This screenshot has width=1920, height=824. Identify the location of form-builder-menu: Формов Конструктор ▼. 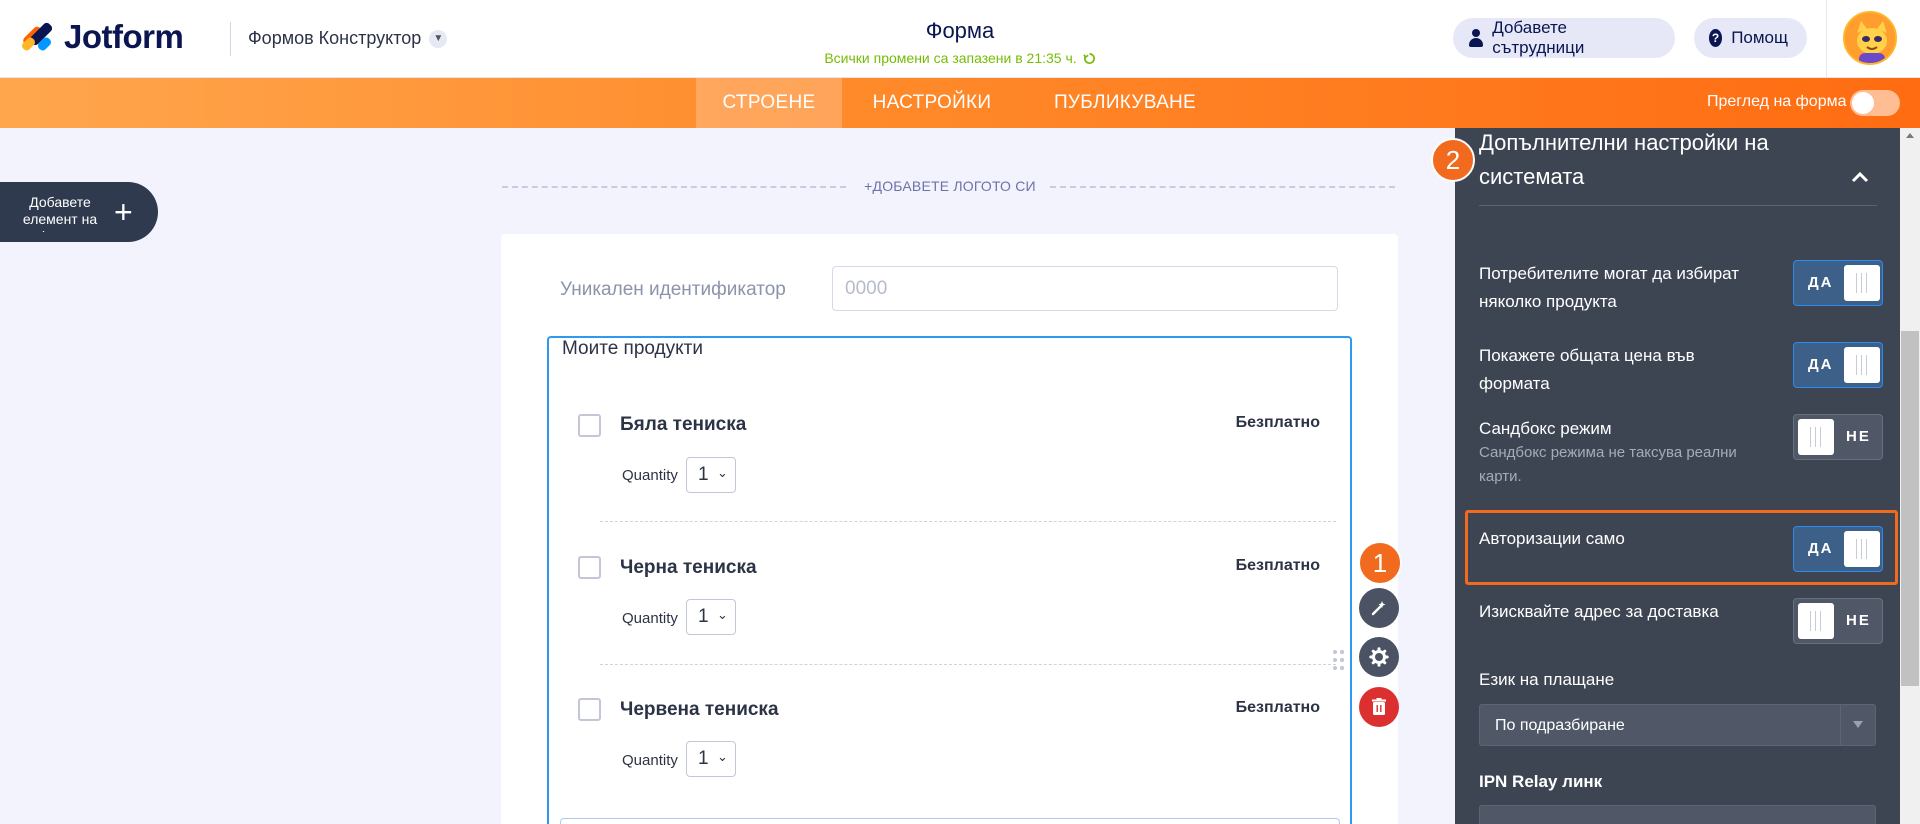
(348, 38).